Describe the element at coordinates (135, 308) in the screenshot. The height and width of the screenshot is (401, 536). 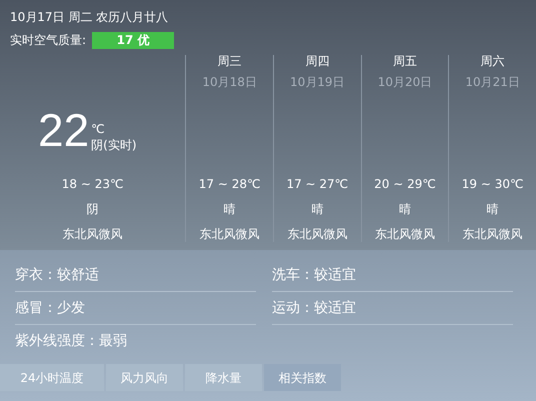
I see `index-item: 感冒：少发` at that location.